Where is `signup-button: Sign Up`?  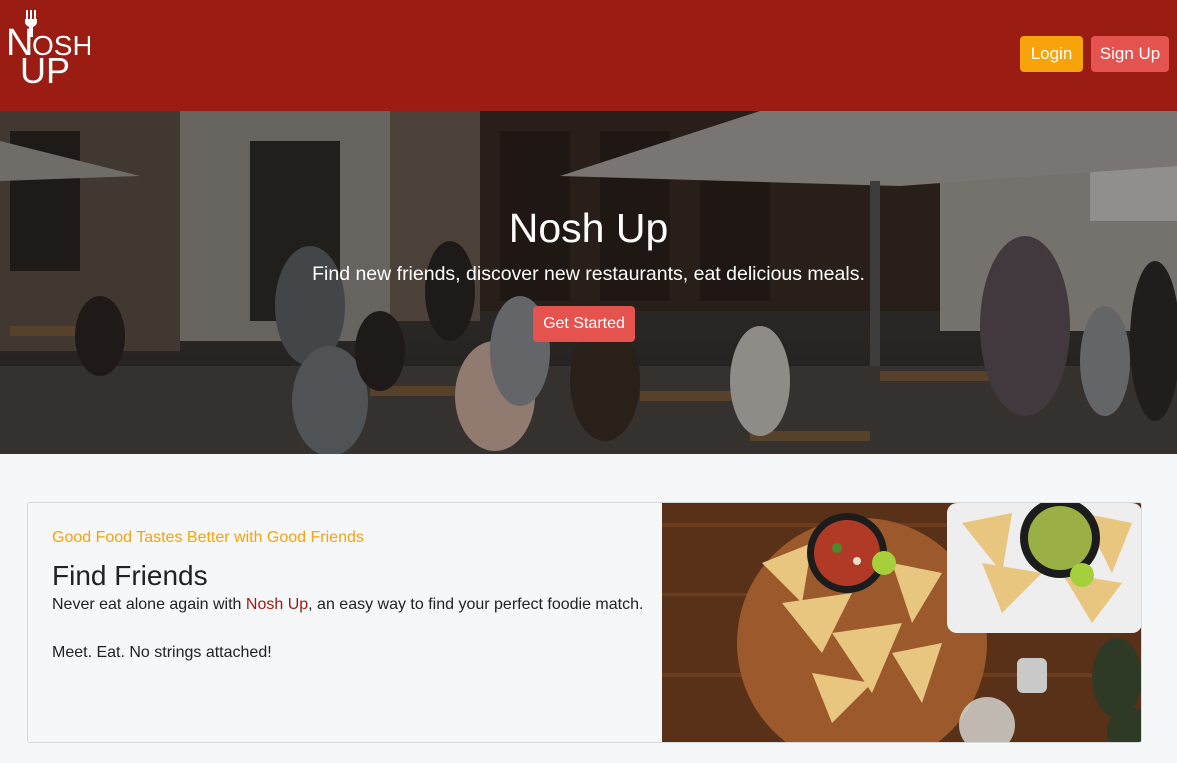
signup-button: Sign Up is located at coordinates (1130, 54).